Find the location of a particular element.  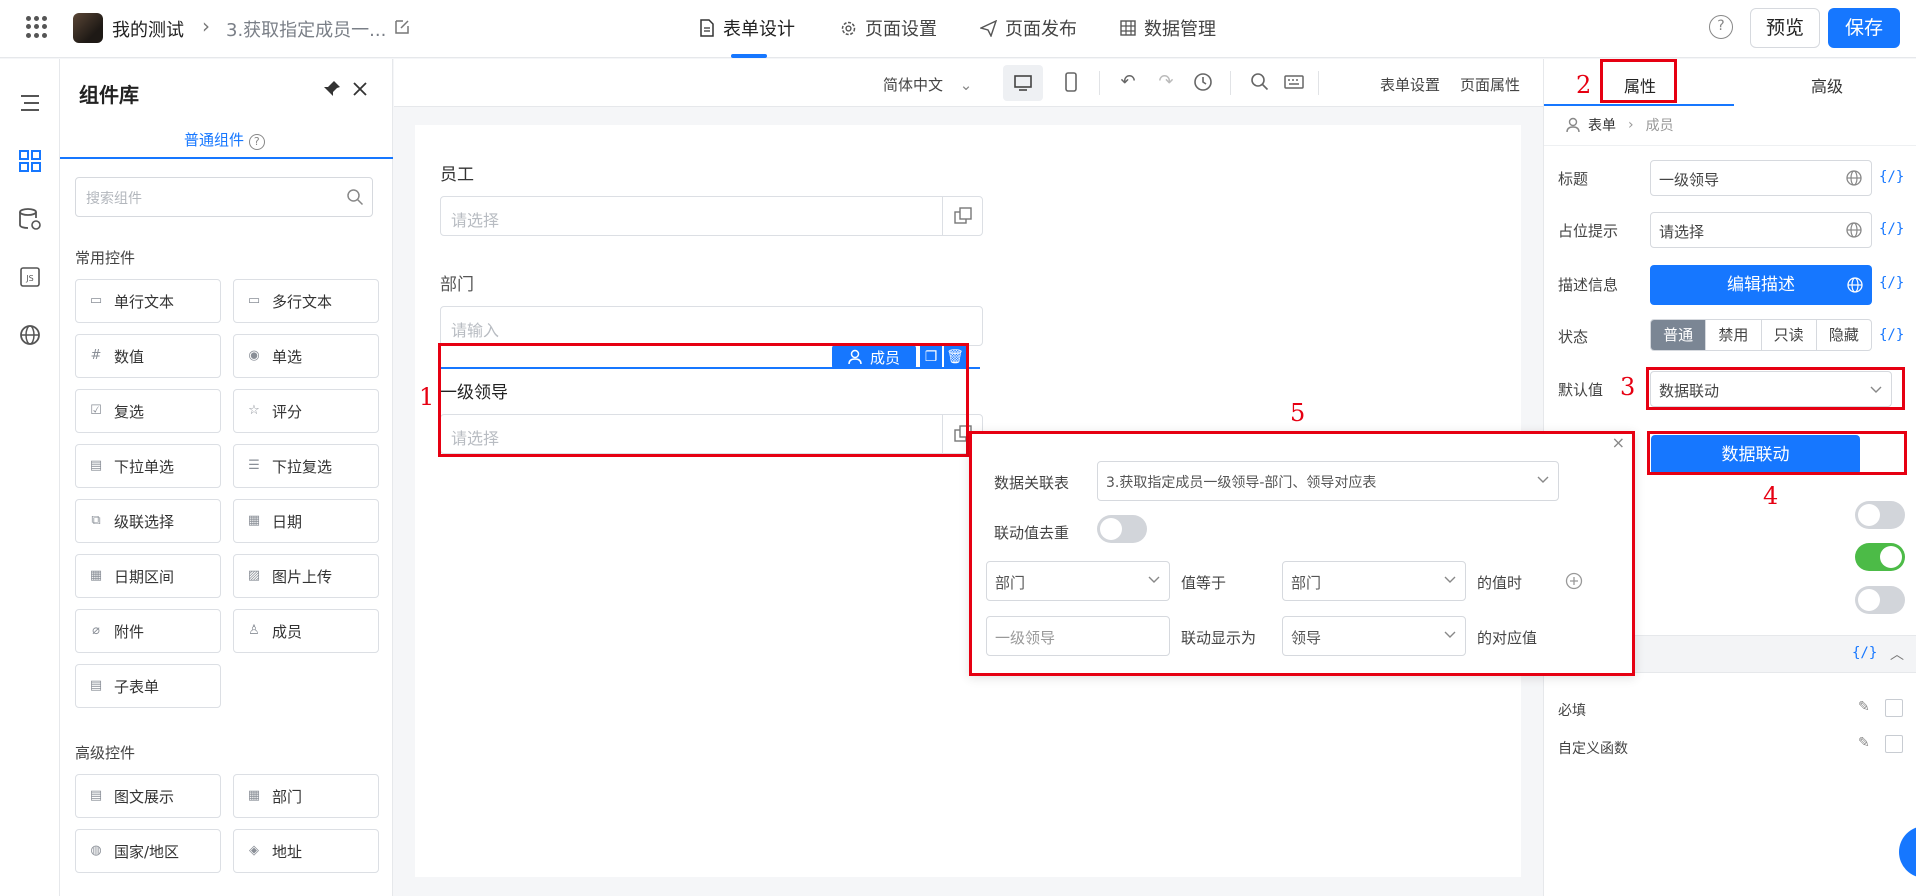

chevron-up-icon: ︿ is located at coordinates (1897, 654).